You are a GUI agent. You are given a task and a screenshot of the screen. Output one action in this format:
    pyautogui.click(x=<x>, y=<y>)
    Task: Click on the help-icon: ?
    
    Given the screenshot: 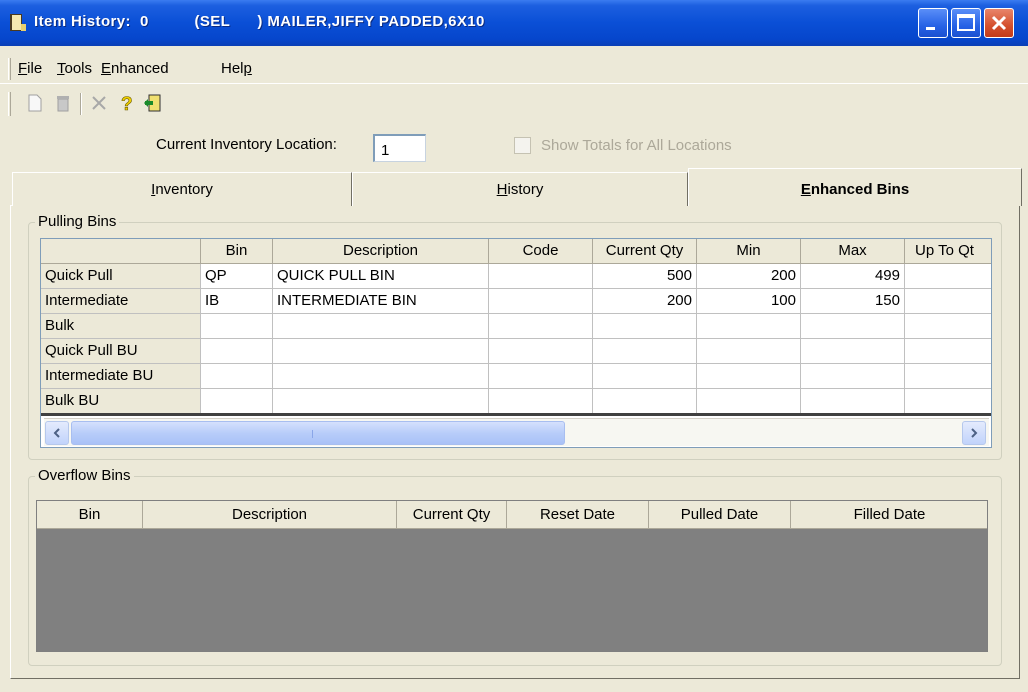 What is the action you would take?
    pyautogui.click(x=127, y=103)
    